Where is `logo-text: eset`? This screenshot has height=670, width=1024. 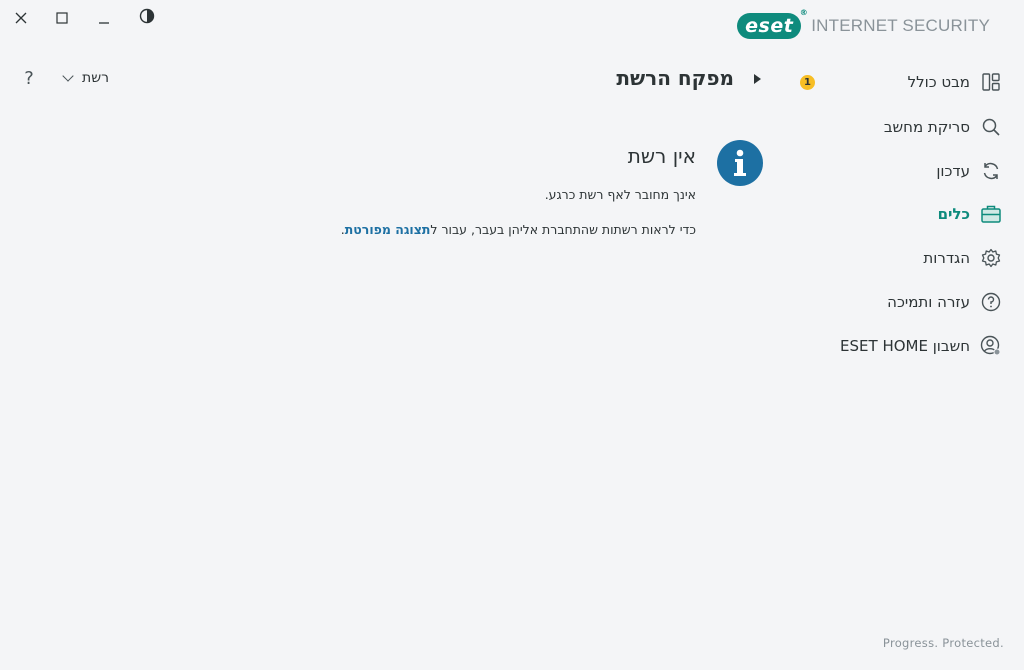
logo-text: eset is located at coordinates (769, 26).